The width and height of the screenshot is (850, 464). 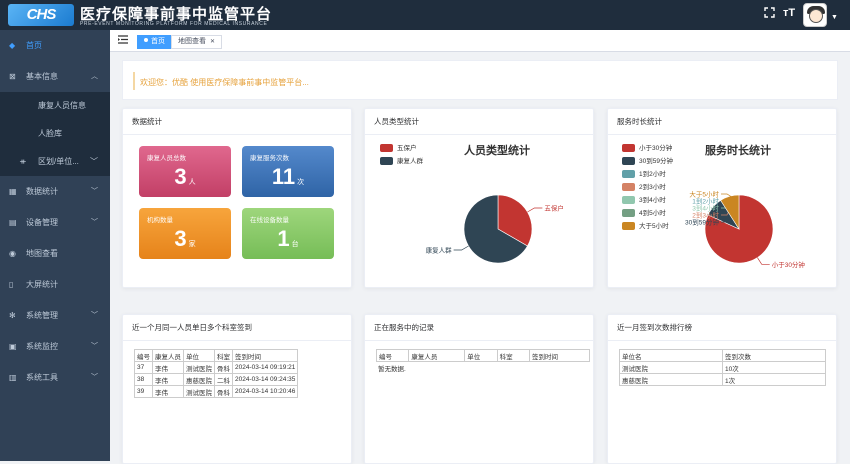 What do you see at coordinates (495, 229) in the screenshot?
I see `person-type-pie: 五保户康复人群` at bounding box center [495, 229].